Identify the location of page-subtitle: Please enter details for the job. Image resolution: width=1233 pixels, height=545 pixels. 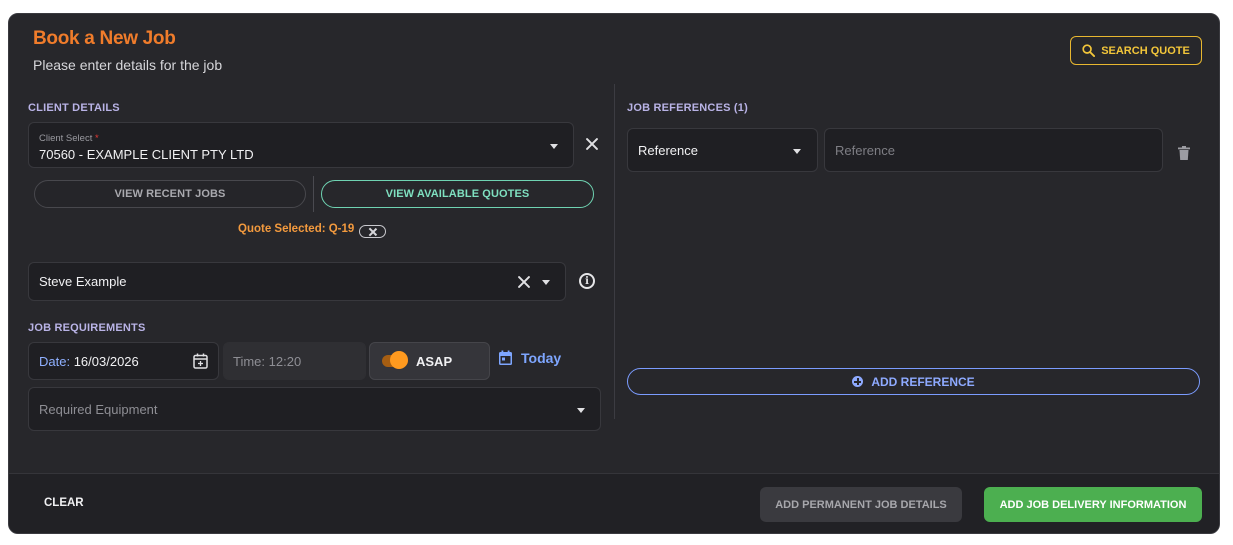
(128, 65).